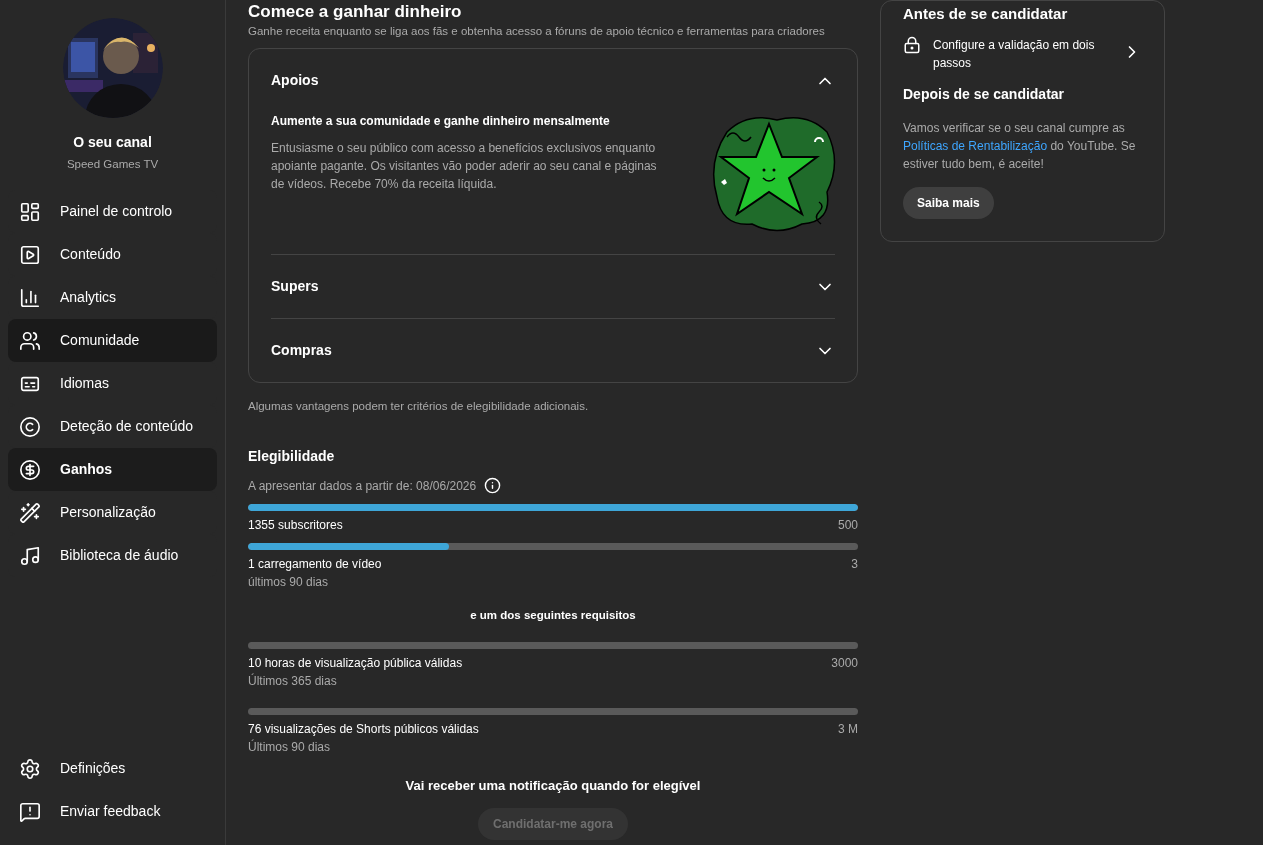  I want to click on channel-title: O seu canal, so click(112, 142).